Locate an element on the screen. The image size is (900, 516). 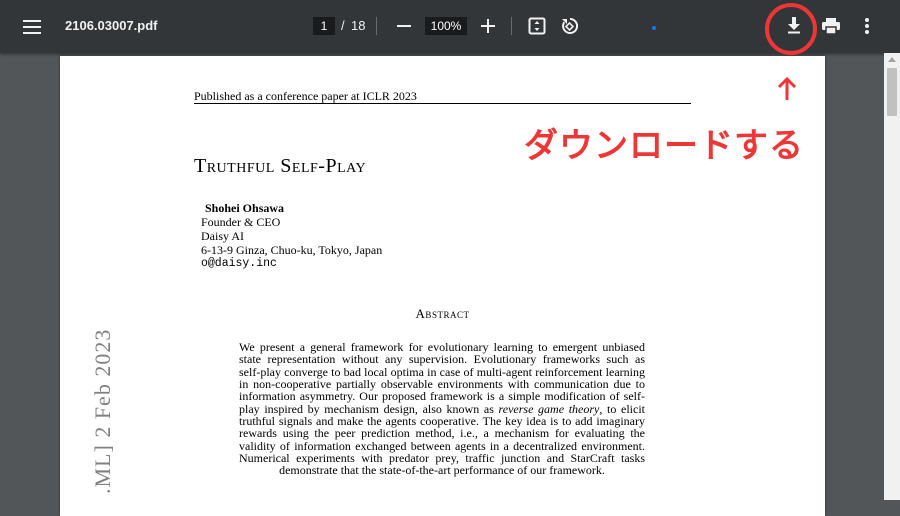
hamburger-menu-icon is located at coordinates (32, 27).